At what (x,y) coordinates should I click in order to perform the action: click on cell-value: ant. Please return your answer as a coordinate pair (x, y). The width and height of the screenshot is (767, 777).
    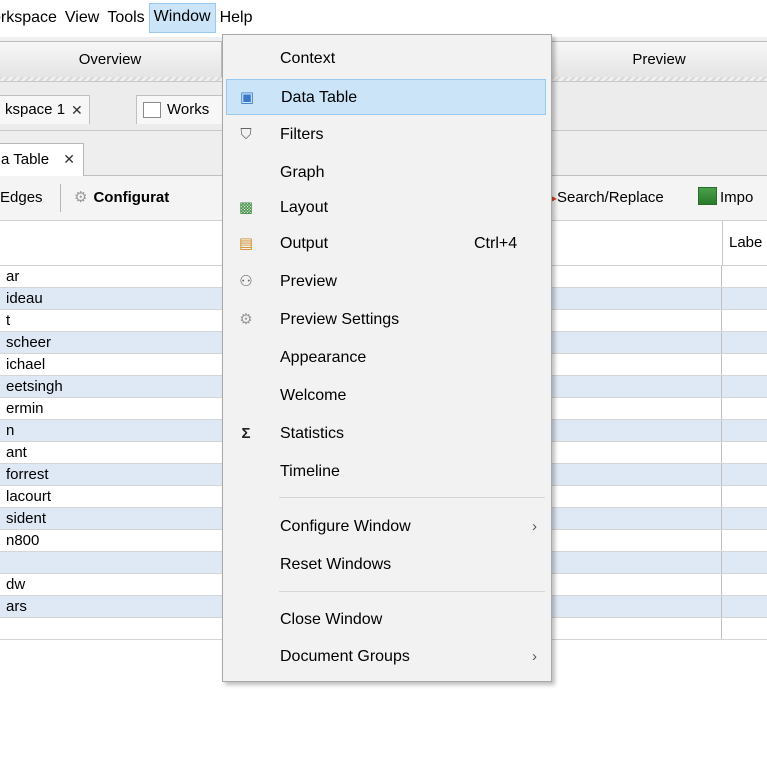
    Looking at the image, I should click on (16, 452).